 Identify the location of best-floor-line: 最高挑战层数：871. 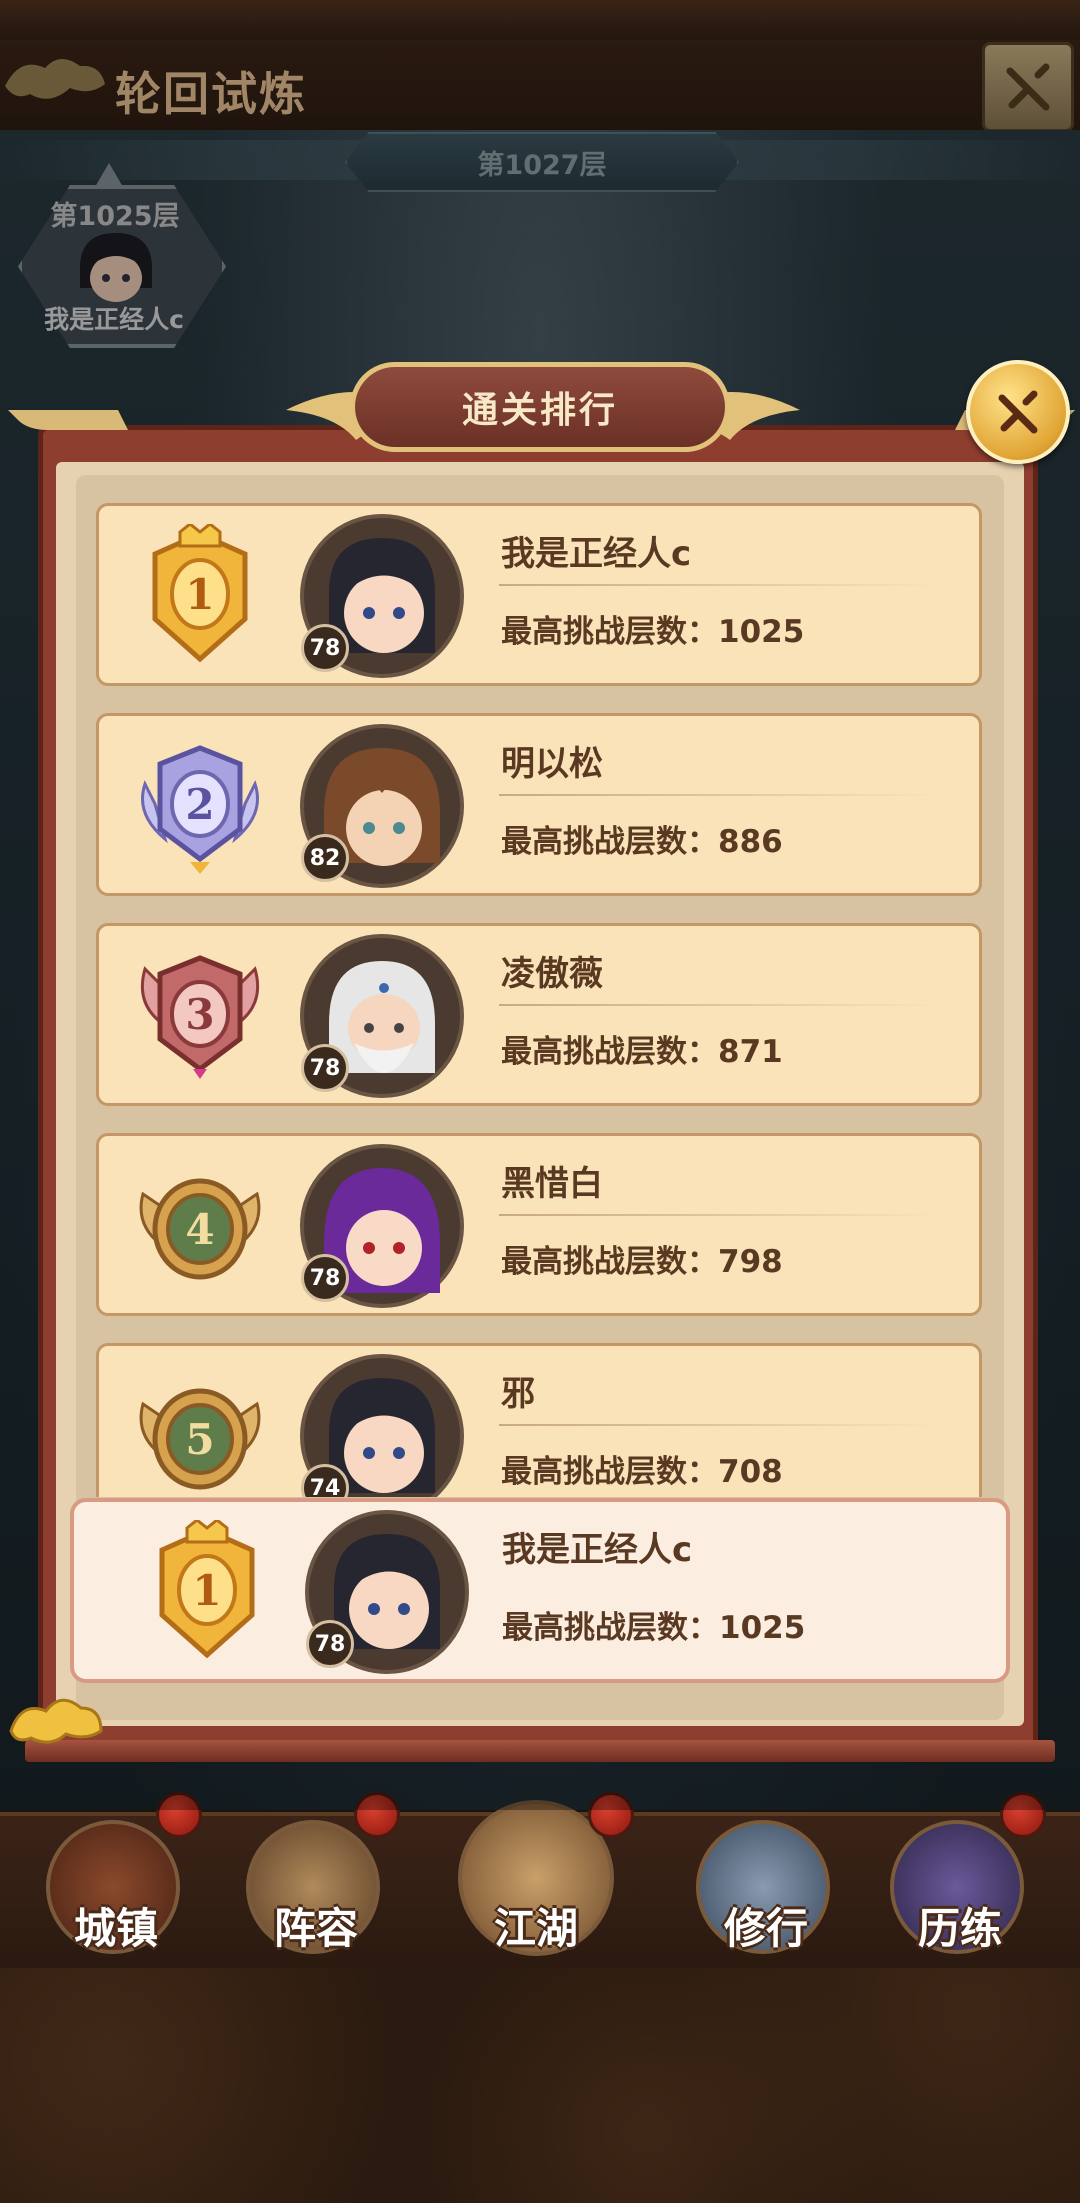
(642, 1048).